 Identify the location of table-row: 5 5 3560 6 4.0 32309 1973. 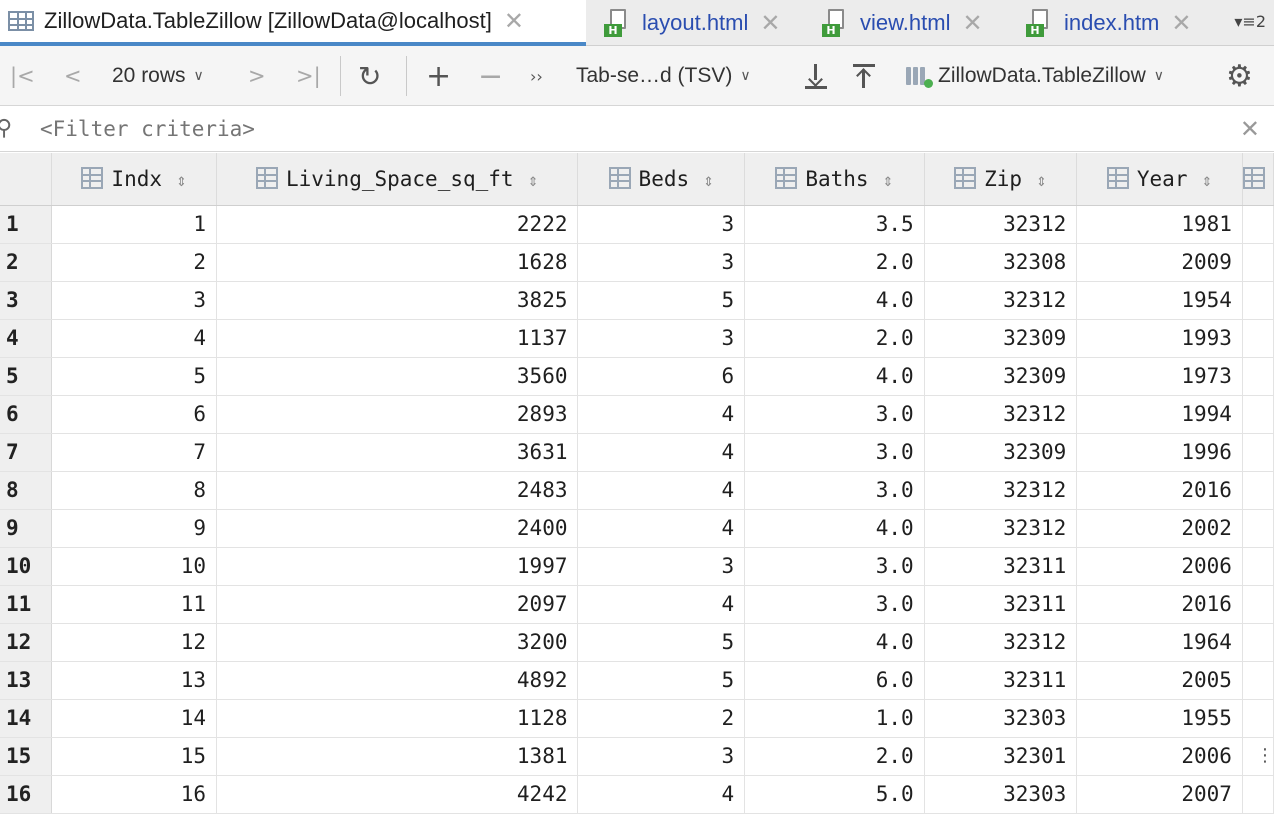
(637, 376).